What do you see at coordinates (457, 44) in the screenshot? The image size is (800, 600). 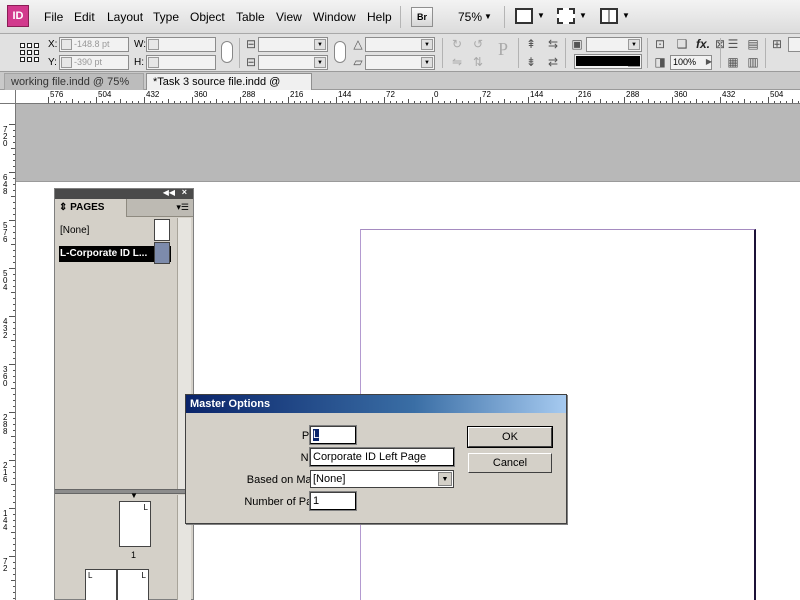 I see `rotate-cw-icon: ↻` at bounding box center [457, 44].